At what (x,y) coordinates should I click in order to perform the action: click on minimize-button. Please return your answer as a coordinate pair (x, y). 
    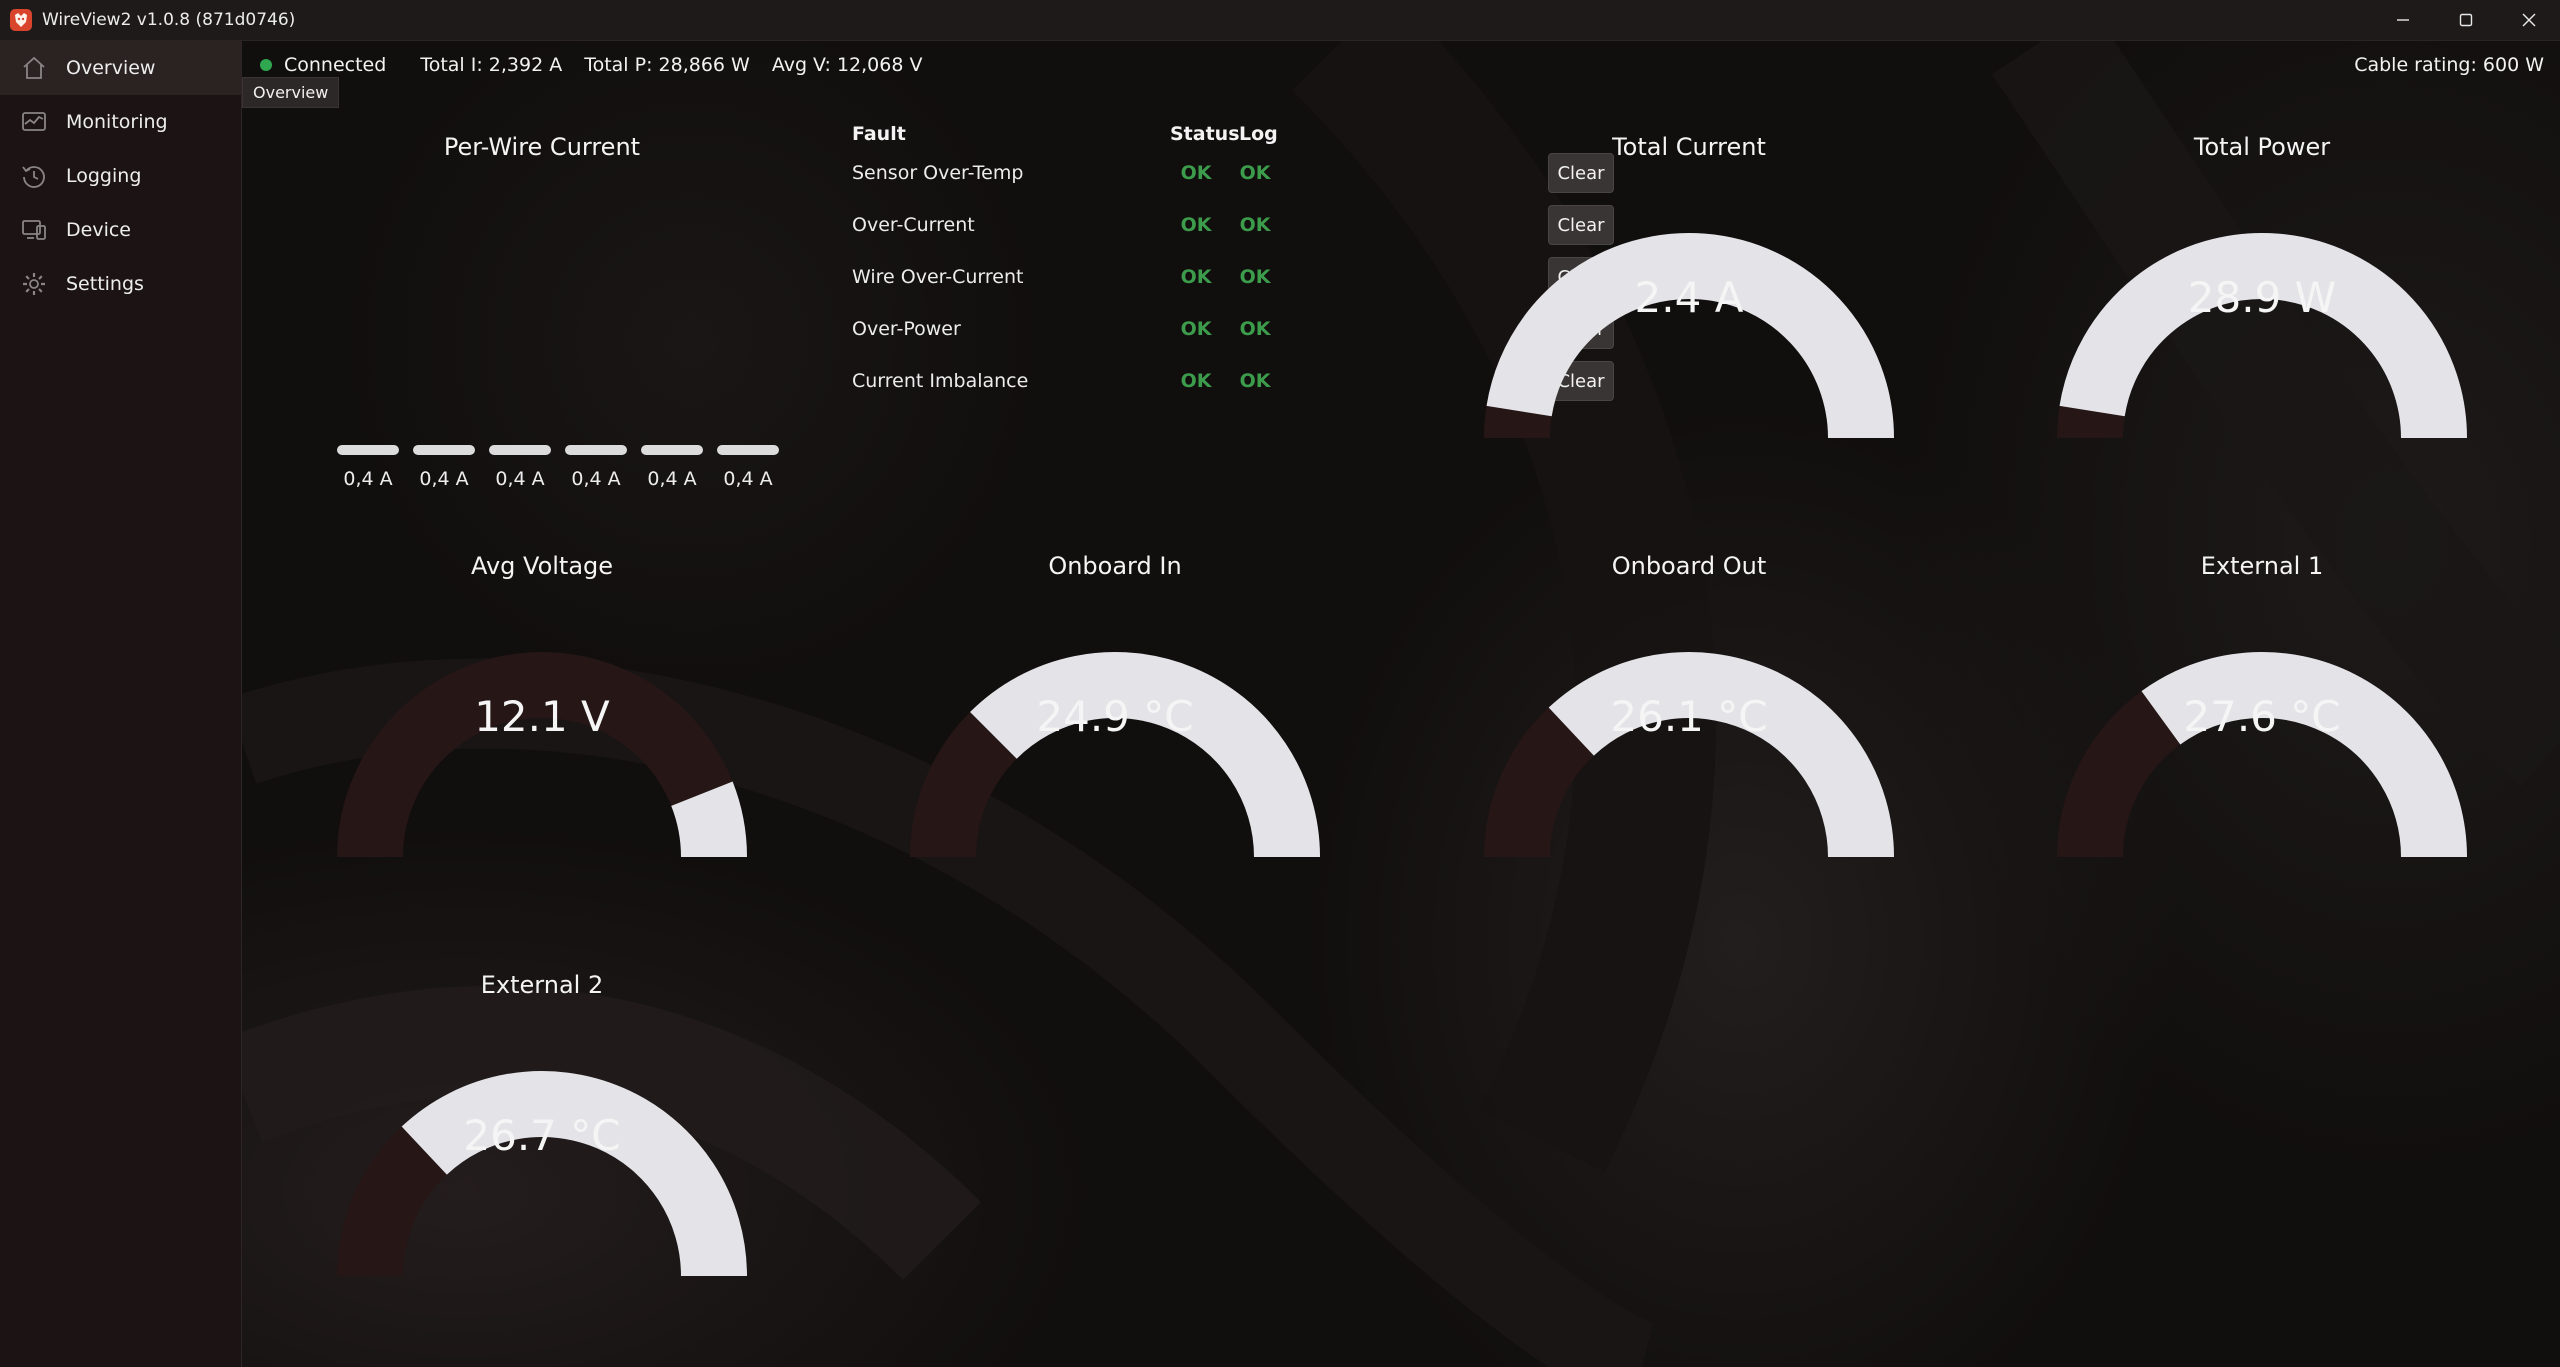
    Looking at the image, I should click on (2402, 20).